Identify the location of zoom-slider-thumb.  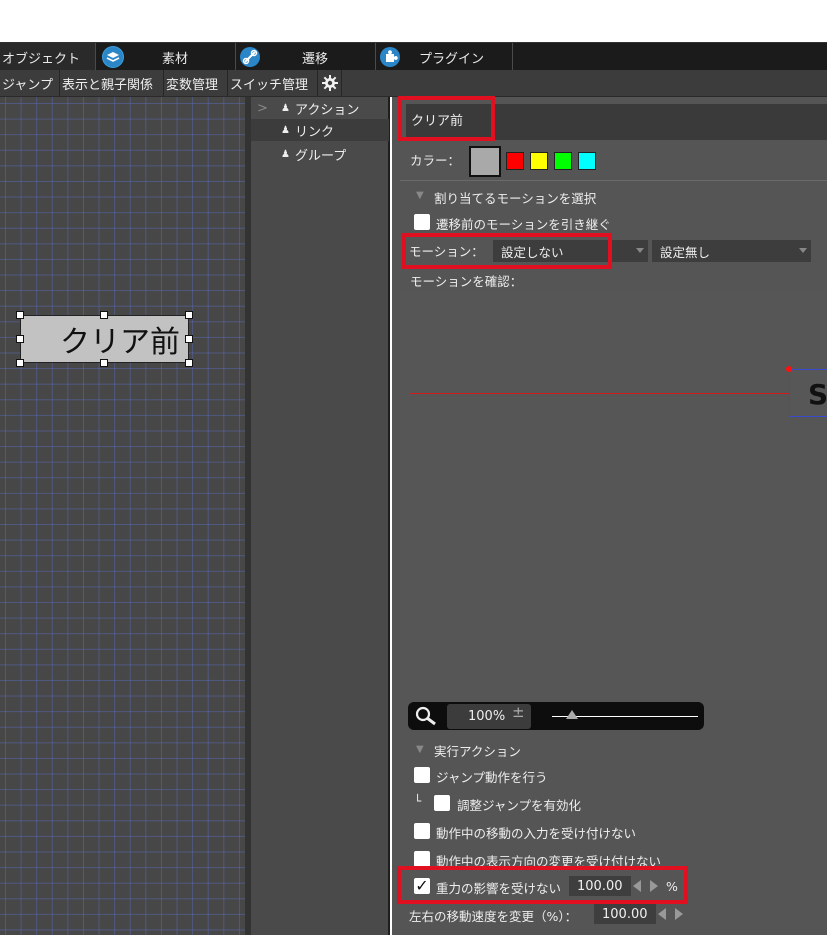
(572, 714).